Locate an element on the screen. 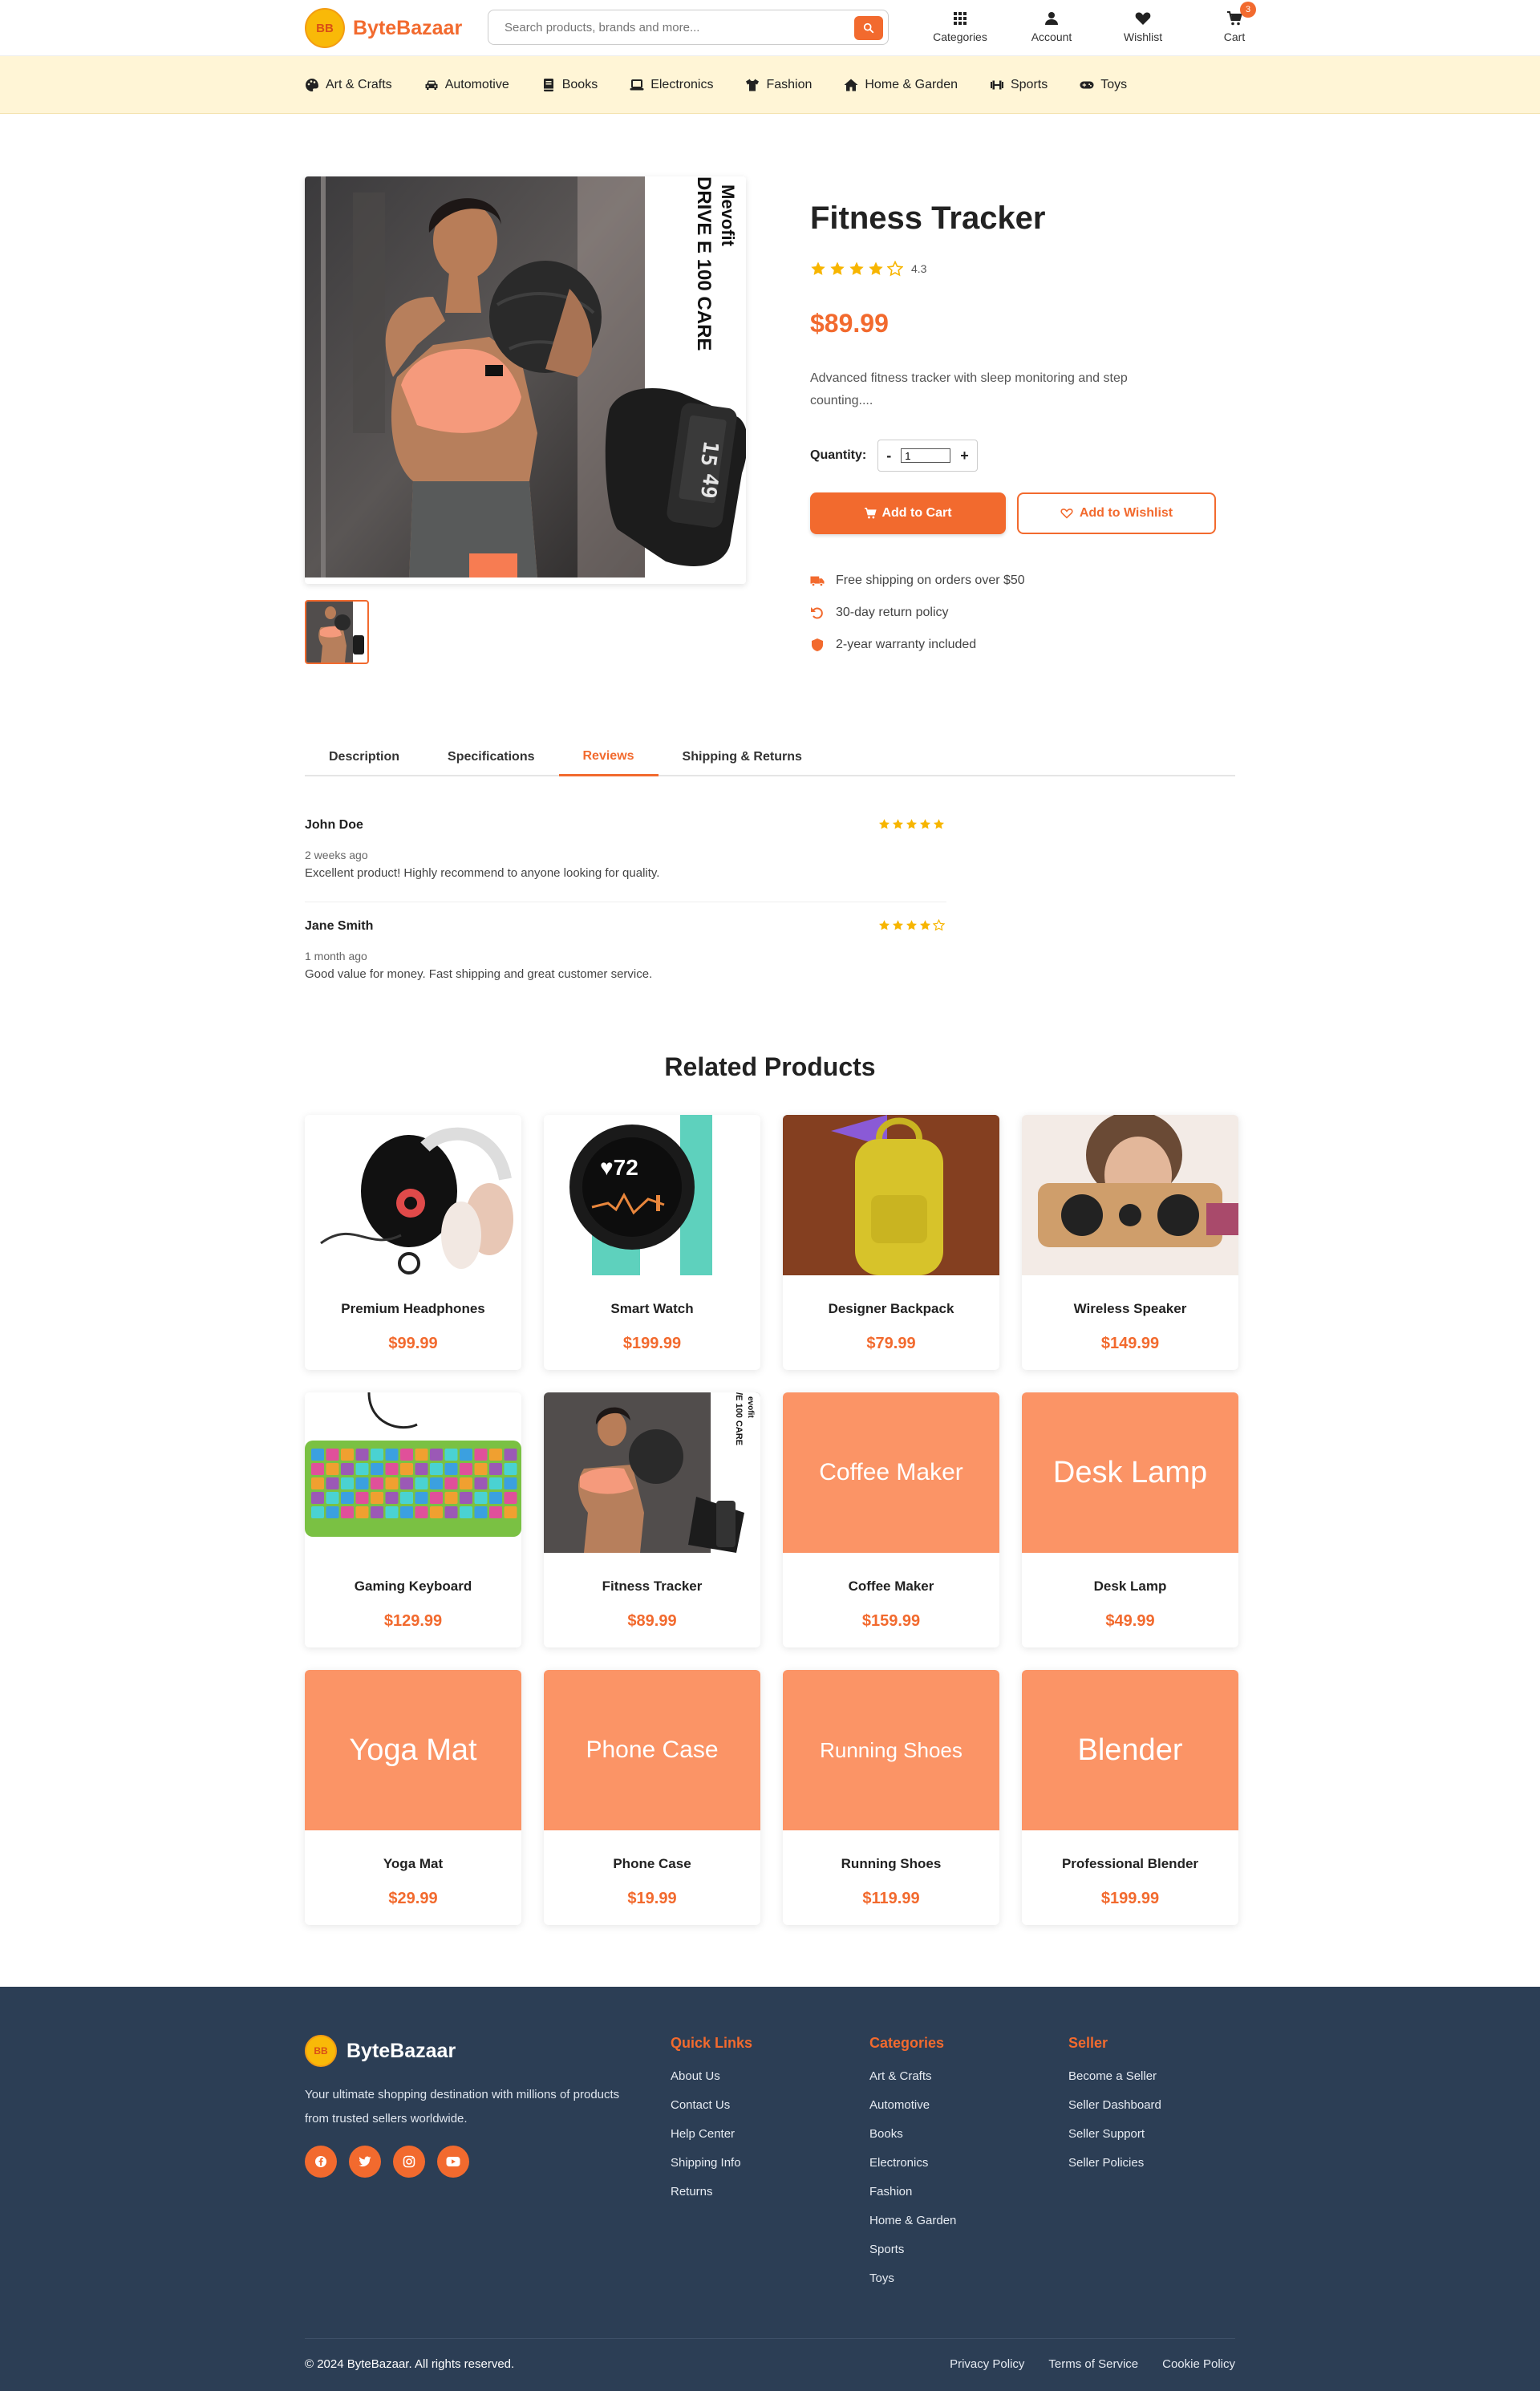 The width and height of the screenshot is (1540, 2391). product-card: Premium Headphones $99.99 is located at coordinates (413, 1242).